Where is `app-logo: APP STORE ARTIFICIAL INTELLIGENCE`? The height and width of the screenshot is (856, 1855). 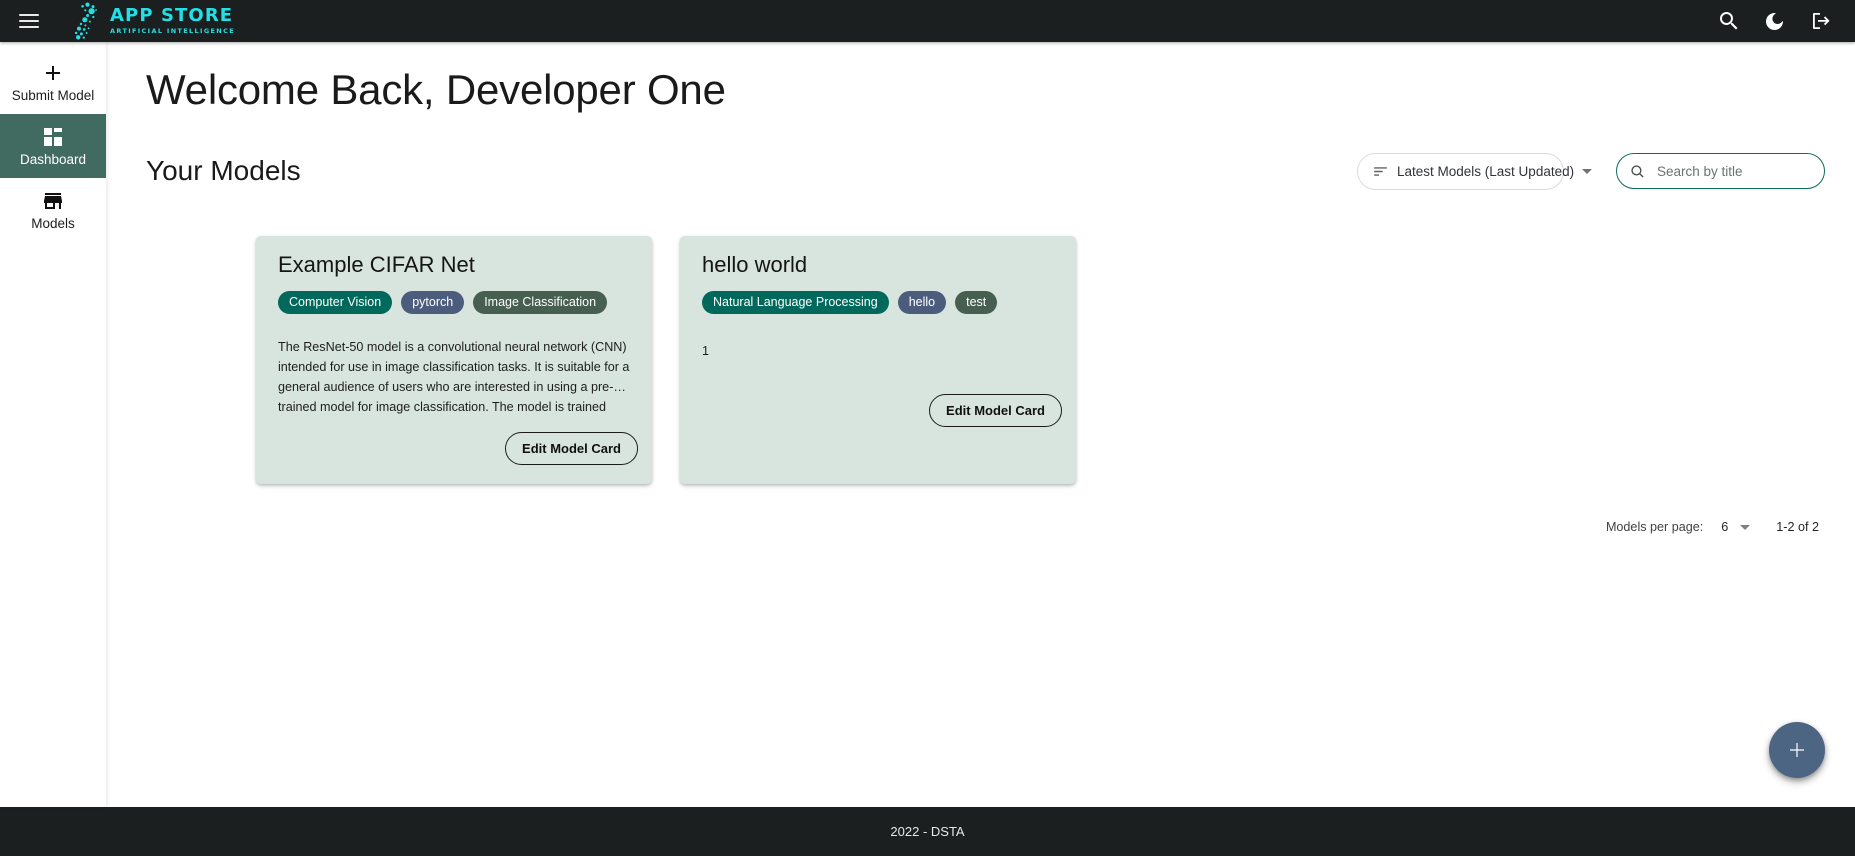
app-logo: APP STORE ARTIFICIAL INTELLIGENCE is located at coordinates (152, 21).